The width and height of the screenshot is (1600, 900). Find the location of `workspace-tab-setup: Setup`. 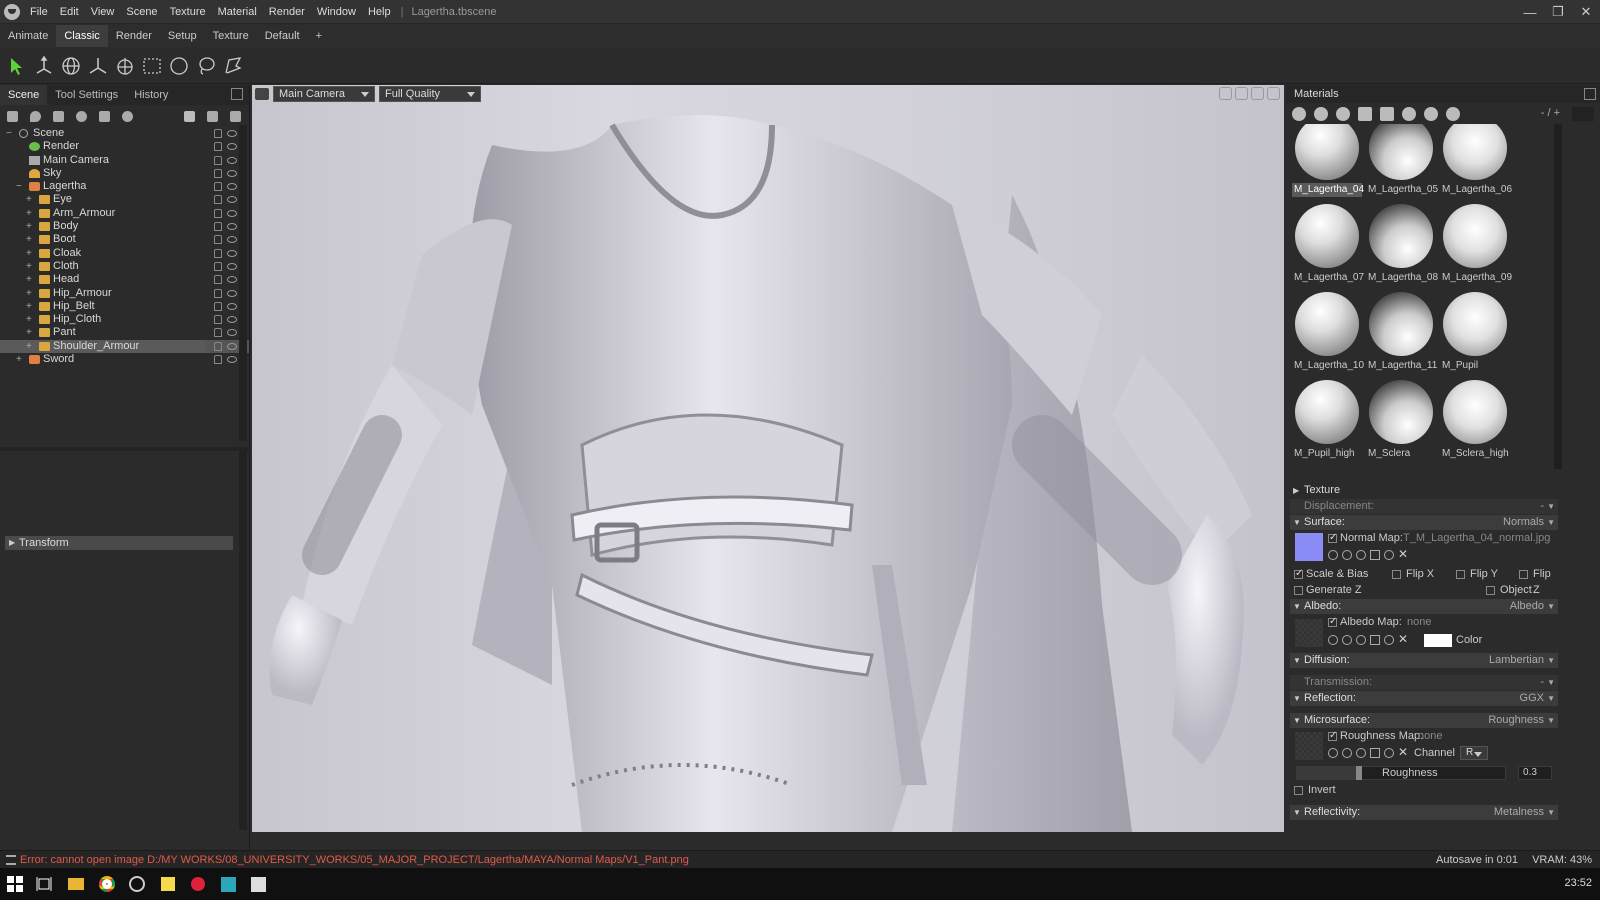

workspace-tab-setup: Setup is located at coordinates (182, 36).